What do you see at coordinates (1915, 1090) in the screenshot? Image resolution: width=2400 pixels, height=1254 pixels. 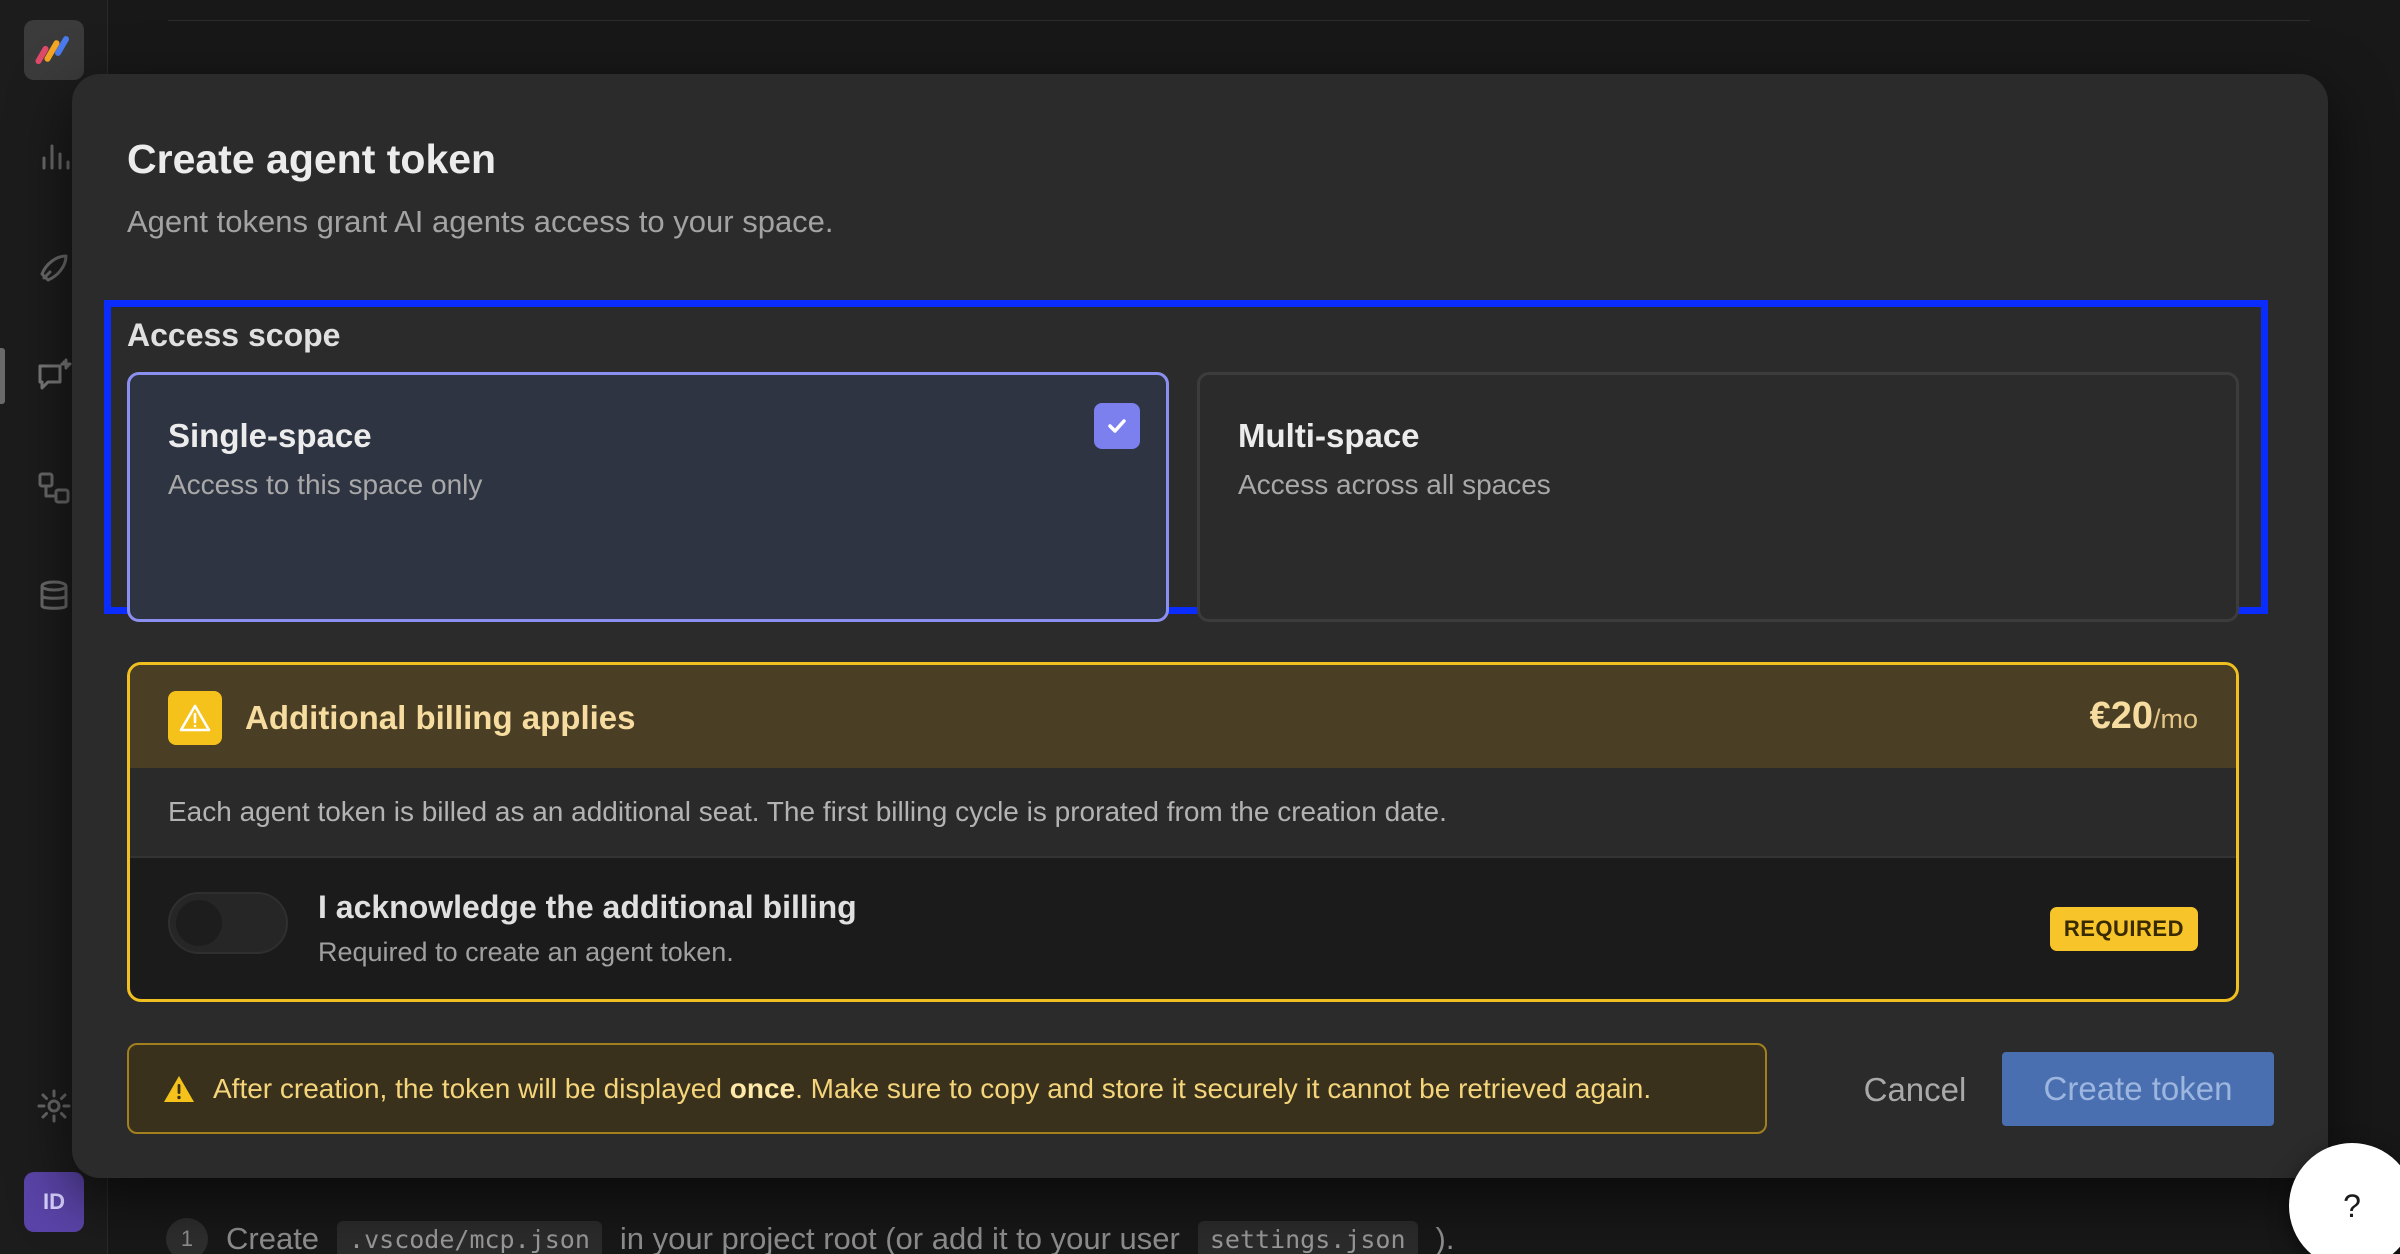 I see `cancel-button: Cancel` at bounding box center [1915, 1090].